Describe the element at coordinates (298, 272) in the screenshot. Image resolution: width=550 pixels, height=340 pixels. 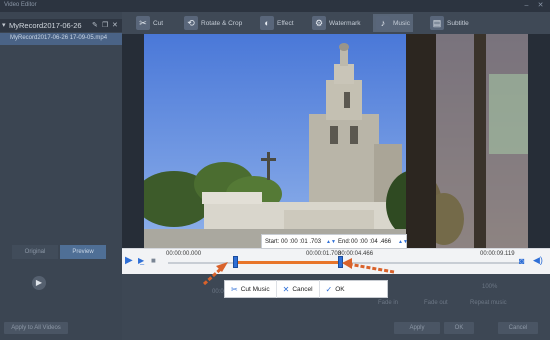
I see `annotation-arrows` at that location.